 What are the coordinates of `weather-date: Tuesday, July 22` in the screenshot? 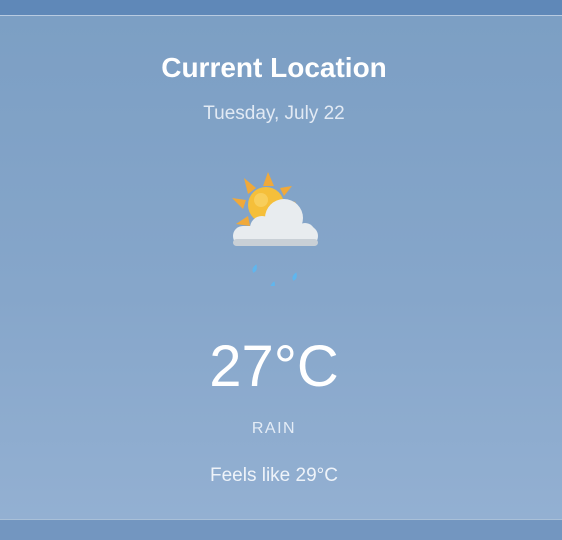 It's located at (274, 113).